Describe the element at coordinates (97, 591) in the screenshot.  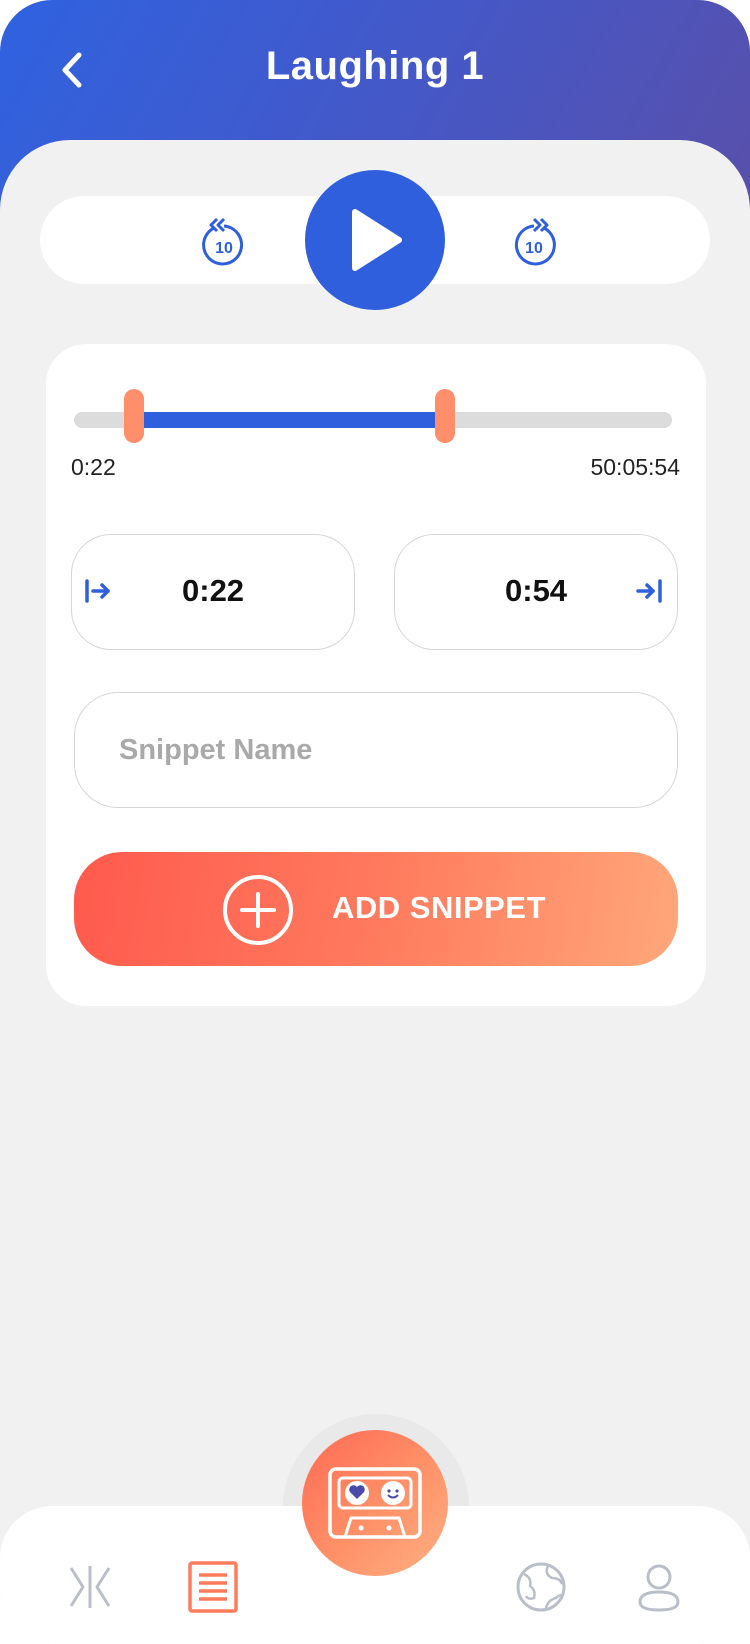
I see `set-start-icon` at that location.